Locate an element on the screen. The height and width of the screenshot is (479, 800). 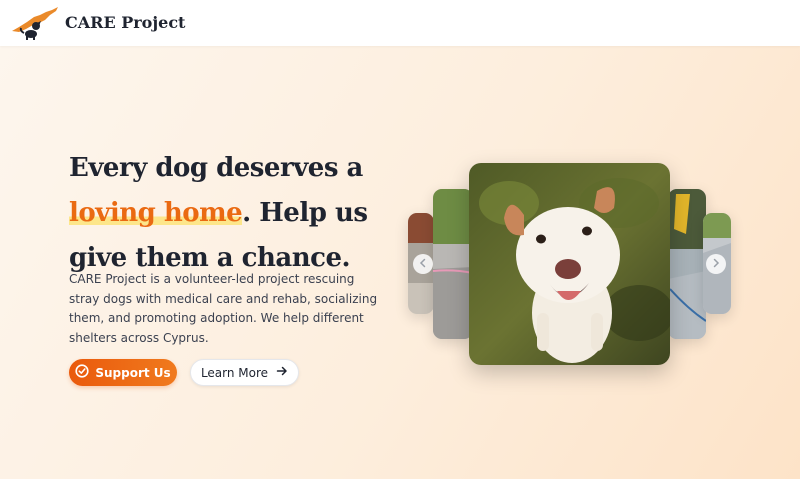
top-nav: CARE Project is located at coordinates (400, 23).